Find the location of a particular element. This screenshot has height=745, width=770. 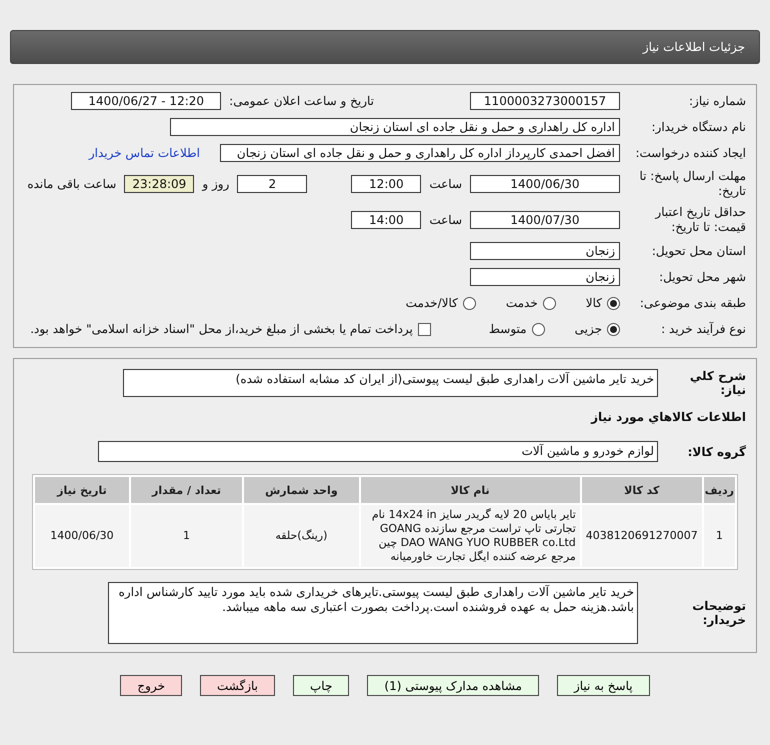

buyer-notes-field: خرید تایر ماشین آلات راهداری طبق لیست پیوستی.تایرهای خریداری شده باید مورد تایید کارشناس اداره باشد.هزینه حمل به عهده فروشنده است.پرداخت بصورت اعتباری سه ماهه میباشد. is located at coordinates (373, 613).